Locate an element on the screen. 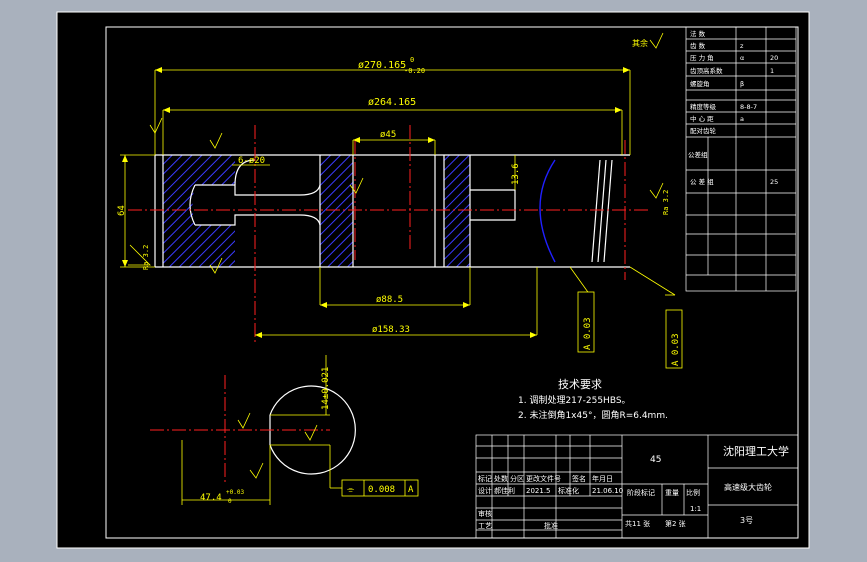 The width and height of the screenshot is (867, 562). svg-text: A is located at coordinates (411, 490).